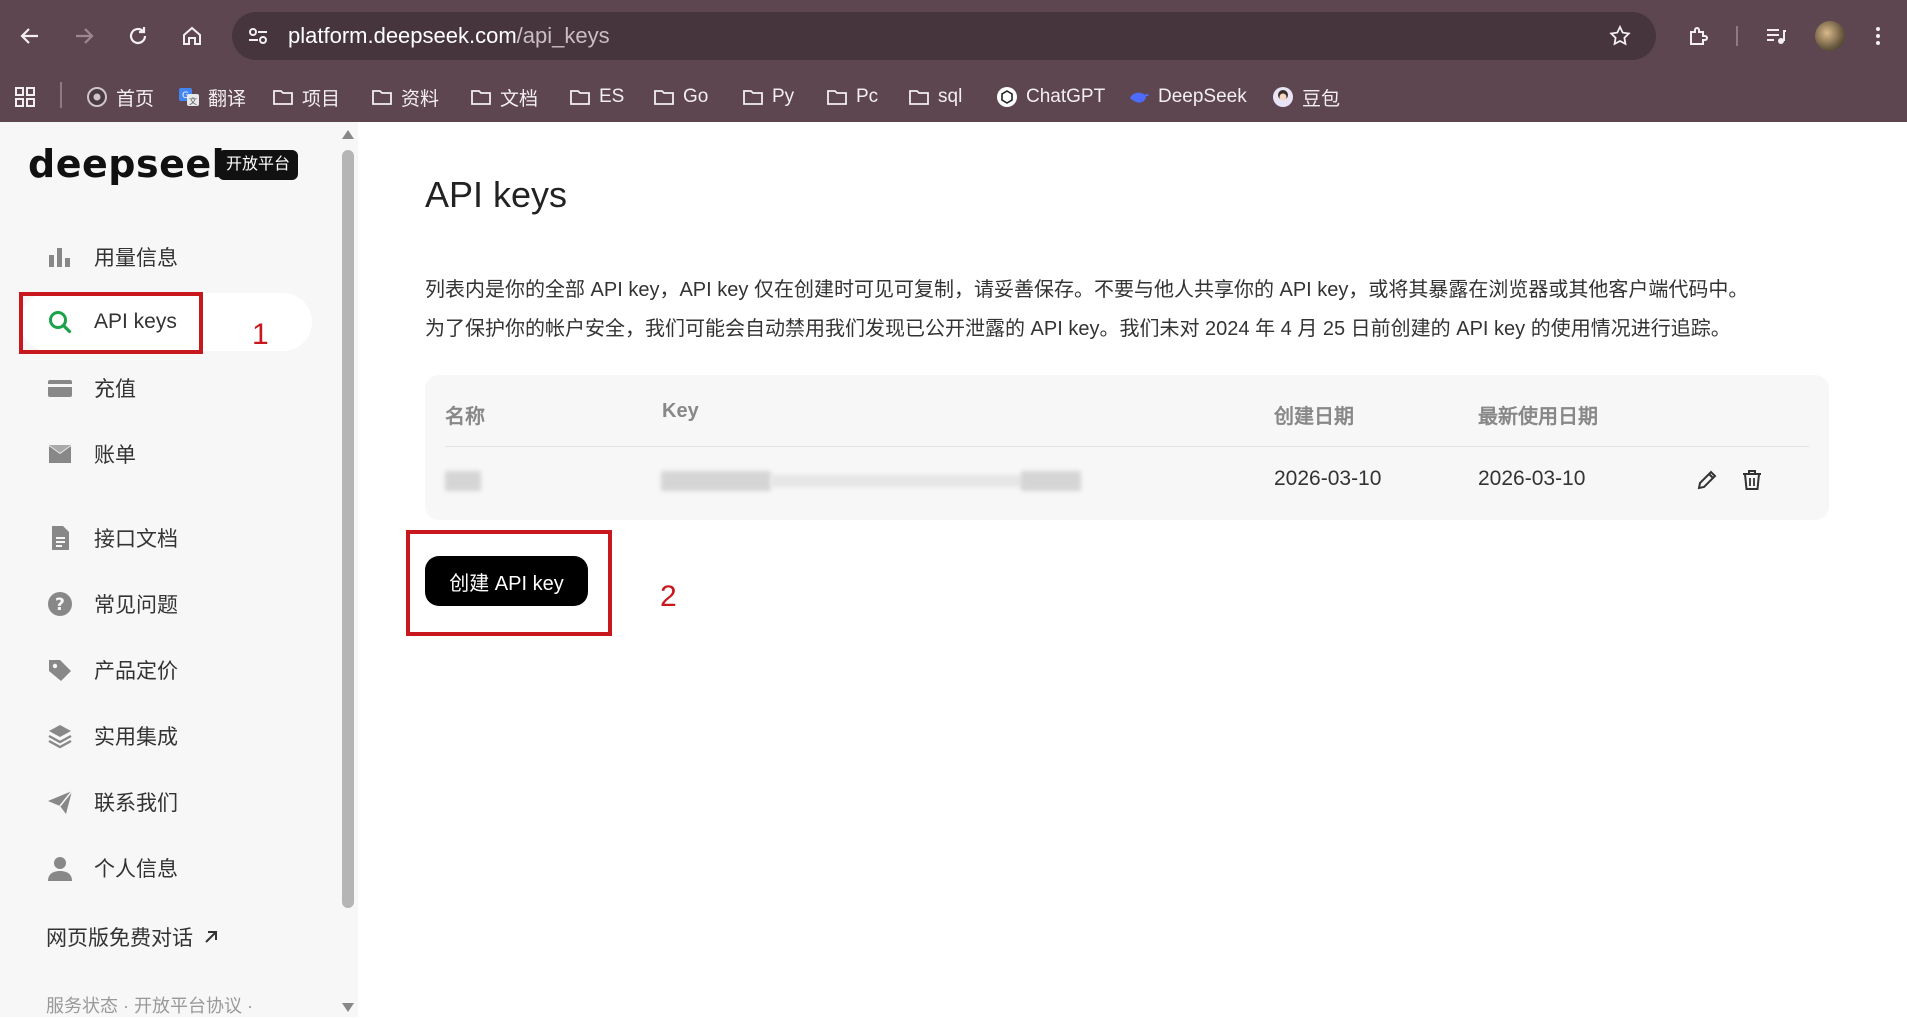 The width and height of the screenshot is (1907, 1018). Describe the element at coordinates (166, 388) in the screenshot. I see `sidebar-item-recharge: 充值` at that location.